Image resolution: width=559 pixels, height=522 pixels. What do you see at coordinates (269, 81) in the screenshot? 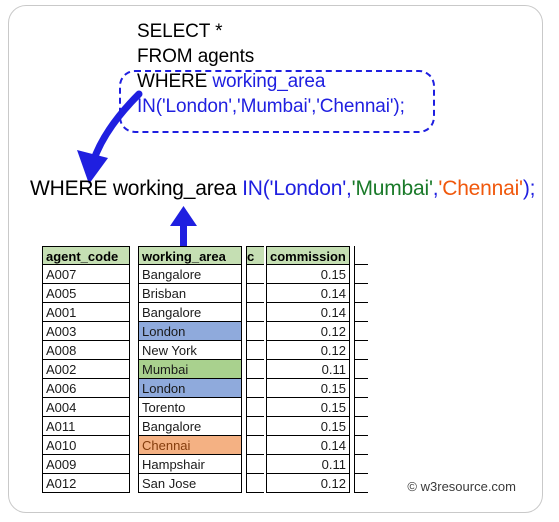
I see `sql-where-column: working_area` at bounding box center [269, 81].